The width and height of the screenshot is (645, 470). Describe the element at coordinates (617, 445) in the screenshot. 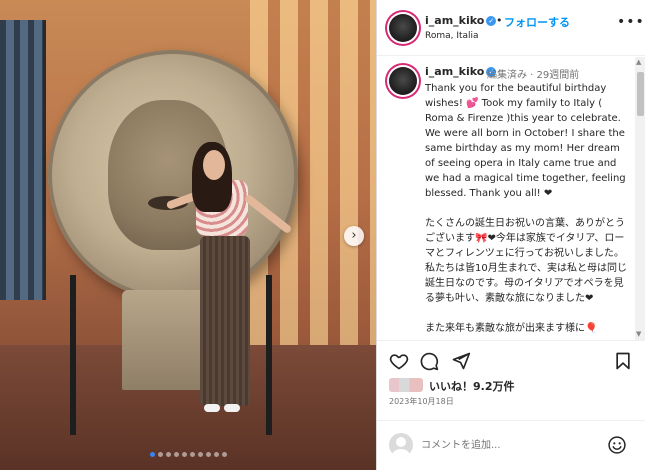

I see `smiley-icon` at that location.